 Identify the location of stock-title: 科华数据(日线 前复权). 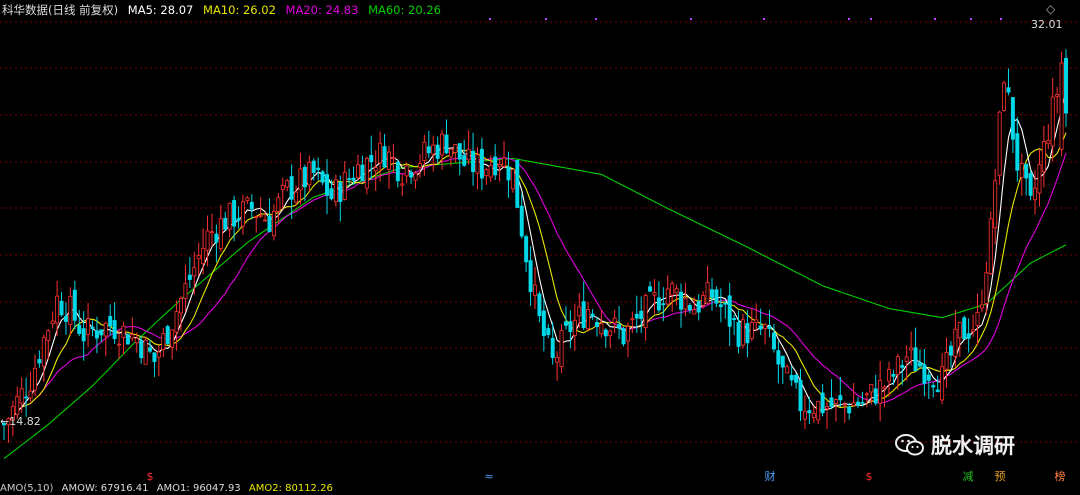
(60, 10).